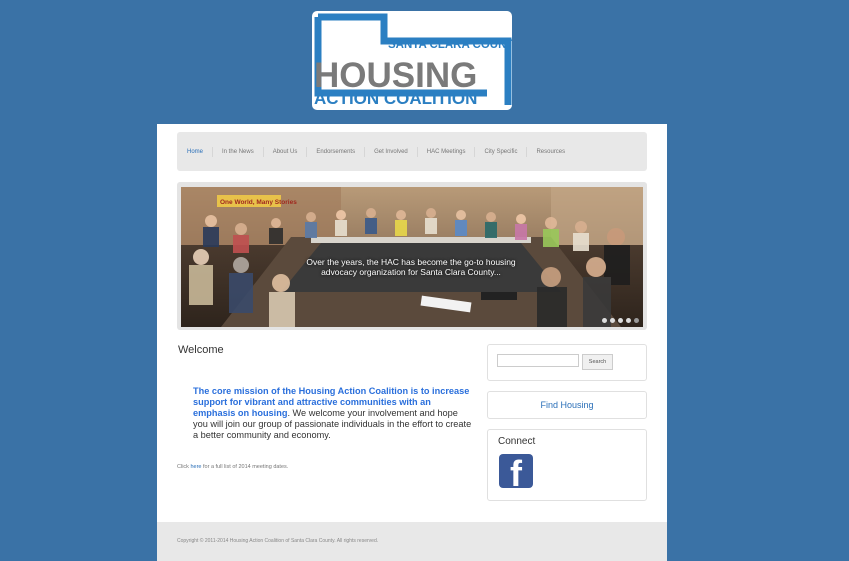  What do you see at coordinates (335, 151) in the screenshot?
I see `nav-endorsements: Endorsements` at bounding box center [335, 151].